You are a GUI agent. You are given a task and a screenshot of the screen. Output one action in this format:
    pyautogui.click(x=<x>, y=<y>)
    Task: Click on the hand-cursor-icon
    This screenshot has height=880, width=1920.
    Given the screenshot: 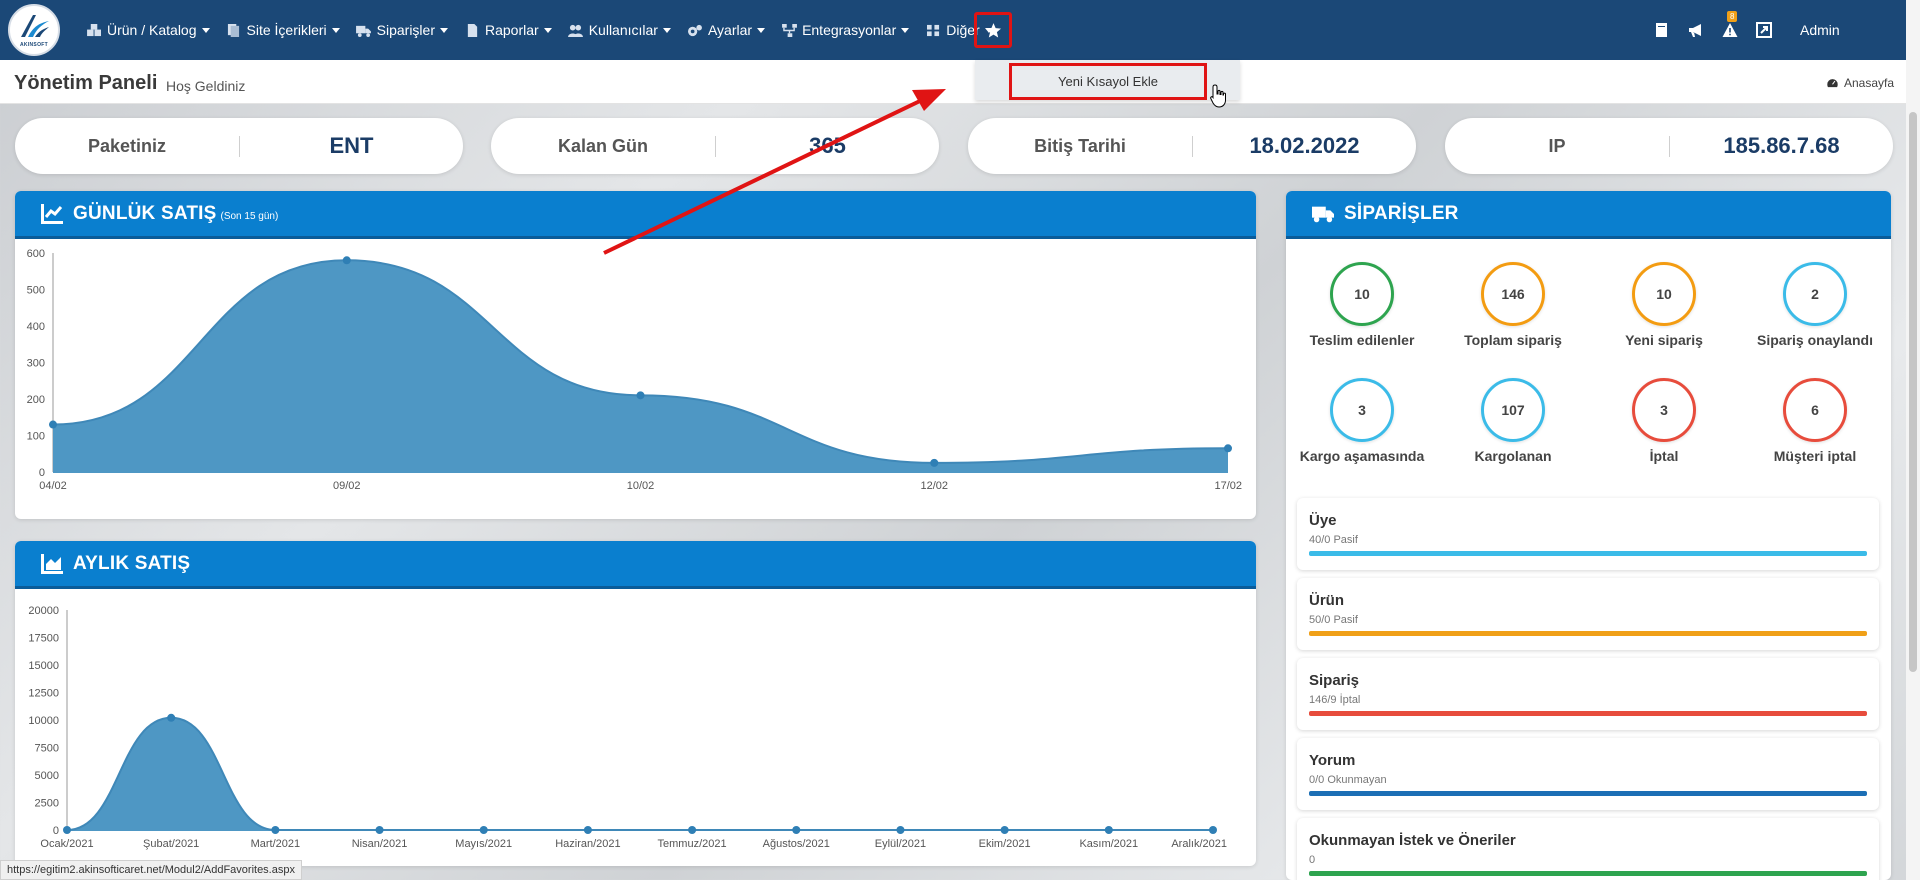 What is the action you would take?
    pyautogui.click(x=1218, y=96)
    